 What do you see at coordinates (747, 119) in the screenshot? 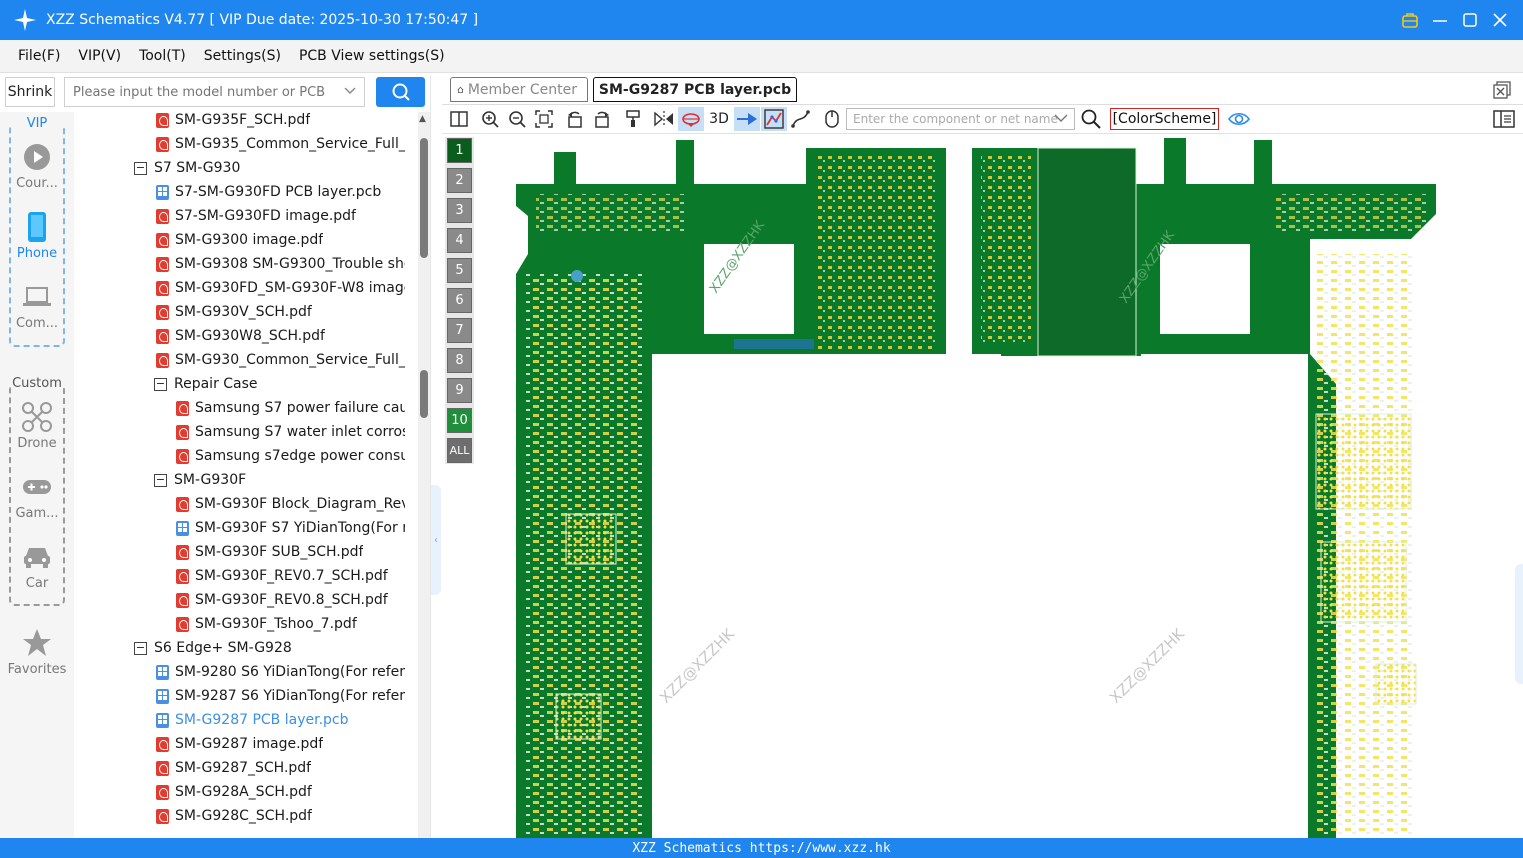
I see `pin-mode-button` at bounding box center [747, 119].